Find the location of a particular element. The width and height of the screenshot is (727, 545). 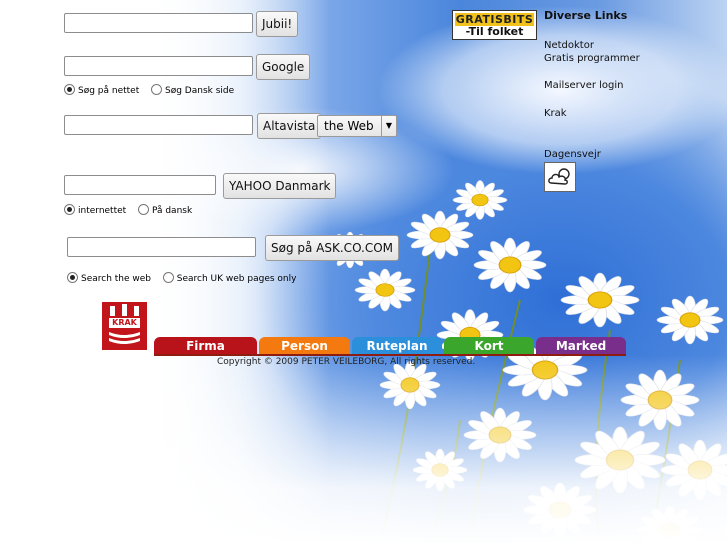

chevron-down-icon: ▼ is located at coordinates (388, 126).